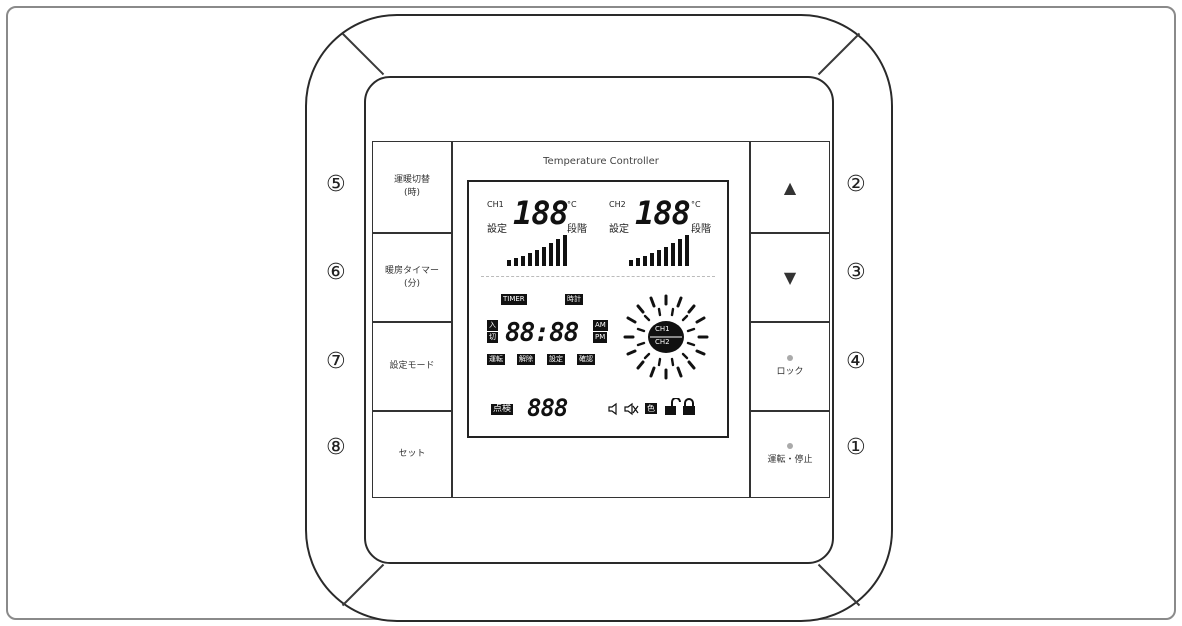  I want to click on clock-tag: 時計, so click(574, 299).